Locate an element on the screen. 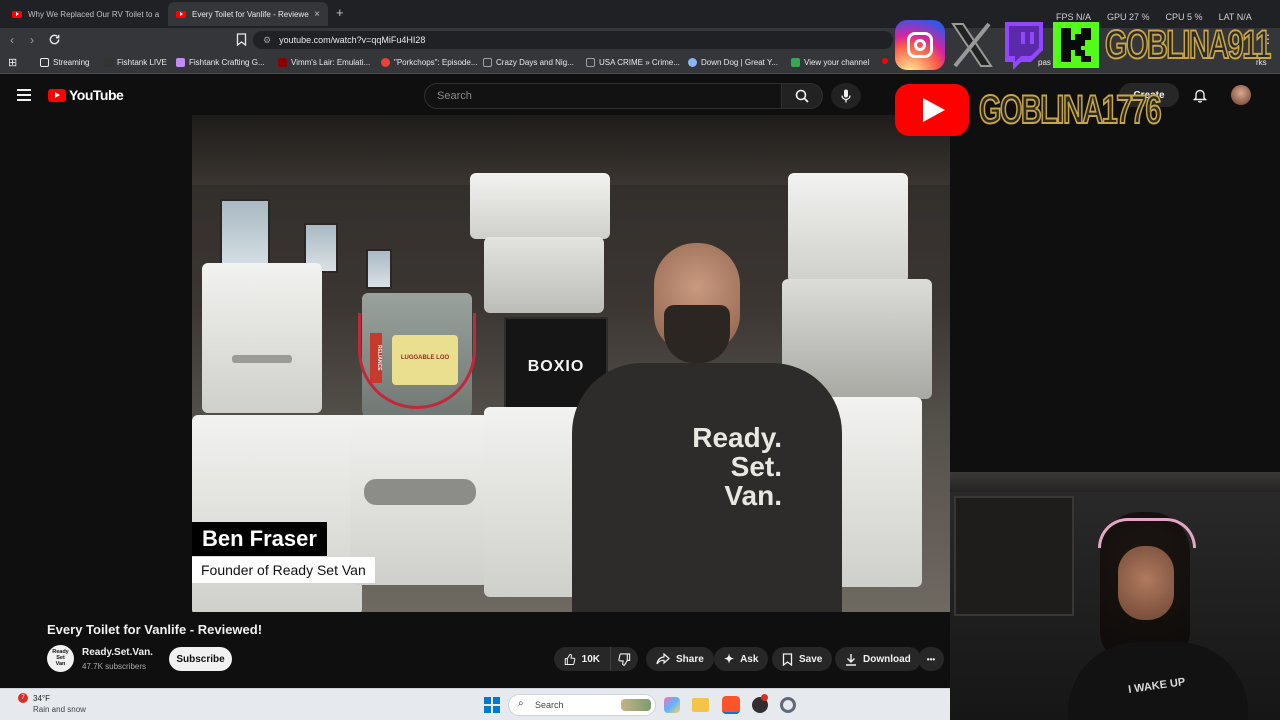 Image resolution: width=1280 pixels, height=720 pixels. streamer-shirt: I WAKE UP is located at coordinates (1158, 681).